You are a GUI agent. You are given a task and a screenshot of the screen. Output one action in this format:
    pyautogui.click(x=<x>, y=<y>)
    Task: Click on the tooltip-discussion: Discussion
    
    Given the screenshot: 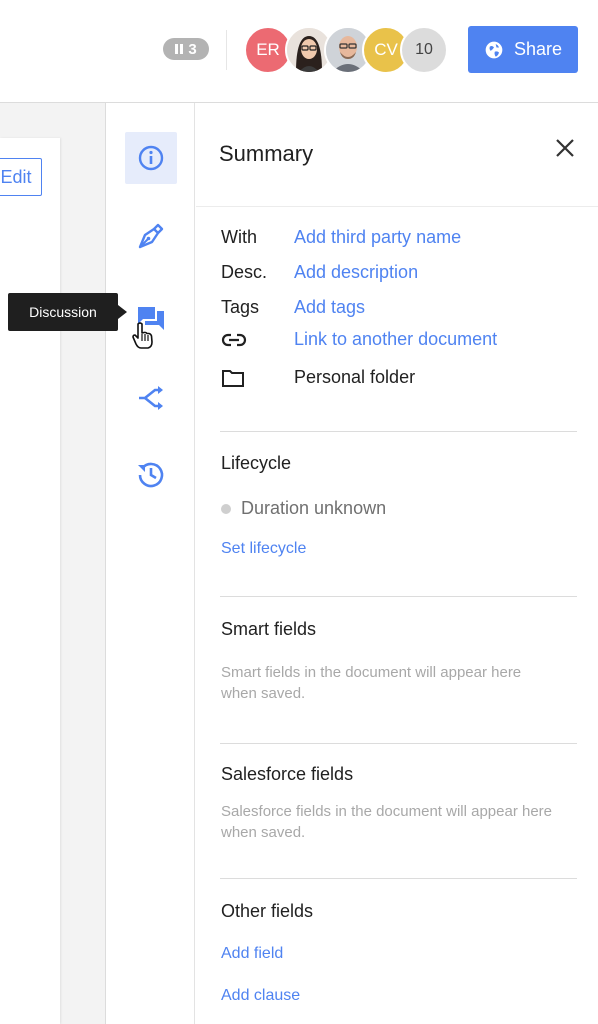 What is the action you would take?
    pyautogui.click(x=67, y=312)
    